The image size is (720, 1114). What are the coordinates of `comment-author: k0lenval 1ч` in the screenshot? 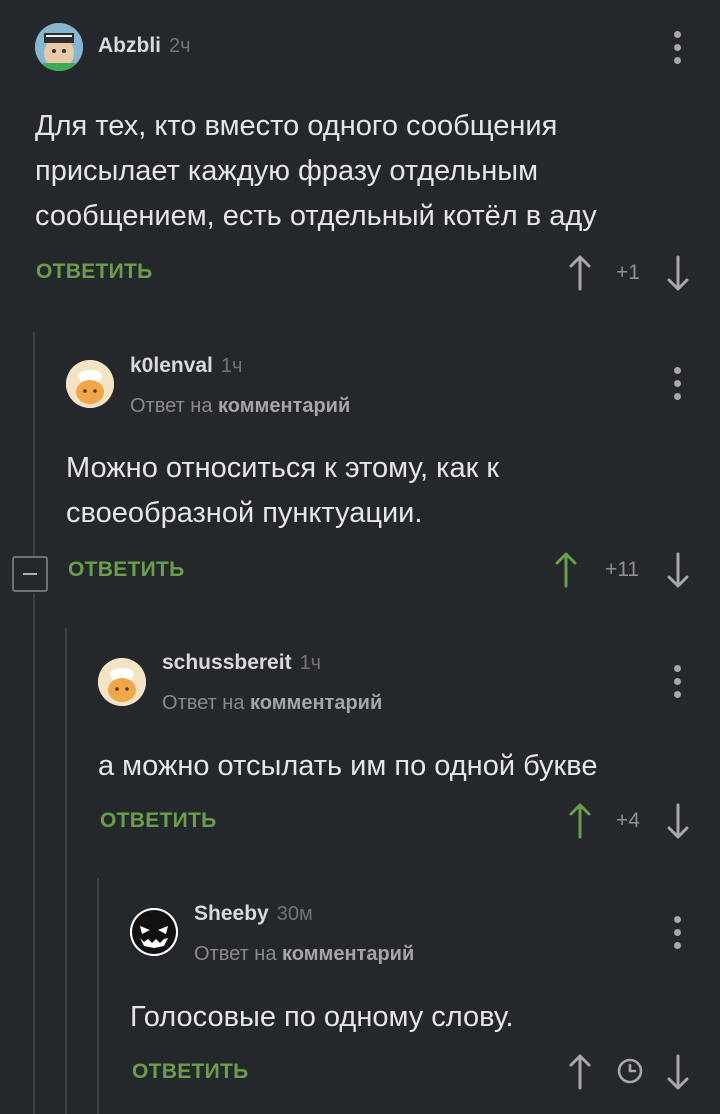 It's located at (186, 366).